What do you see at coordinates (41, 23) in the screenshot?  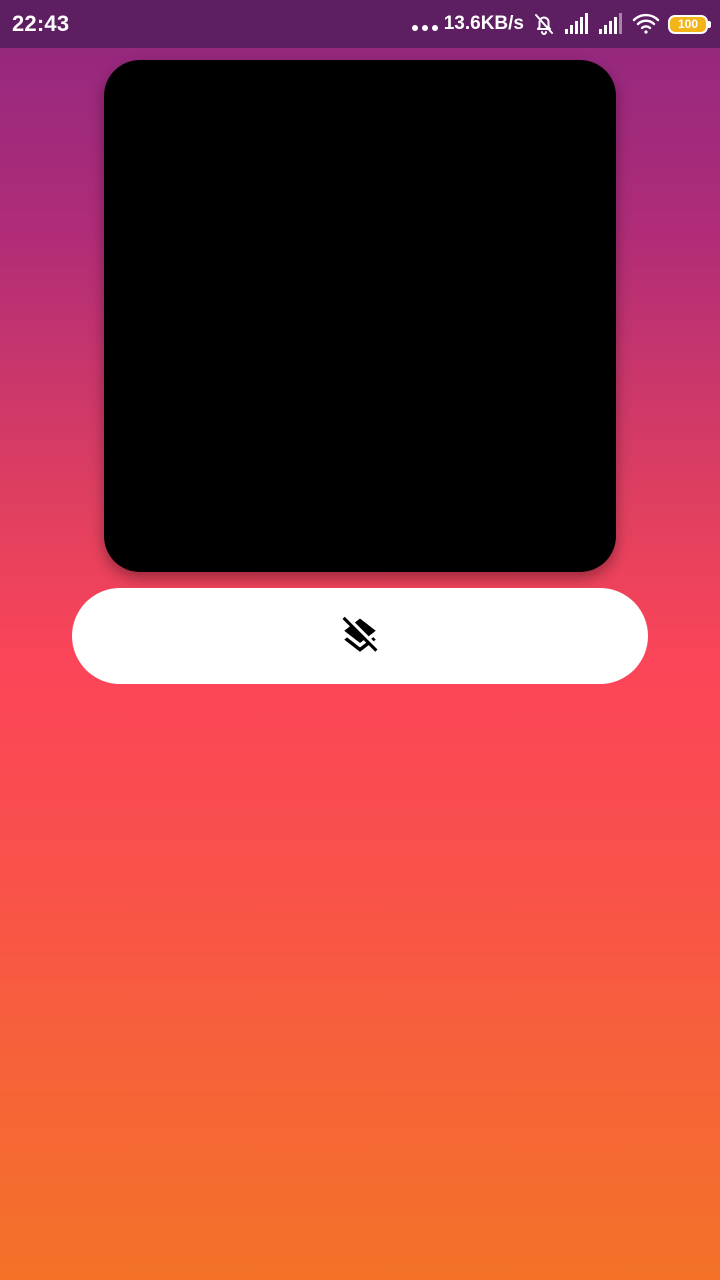 I see `status-time: 22:43` at bounding box center [41, 23].